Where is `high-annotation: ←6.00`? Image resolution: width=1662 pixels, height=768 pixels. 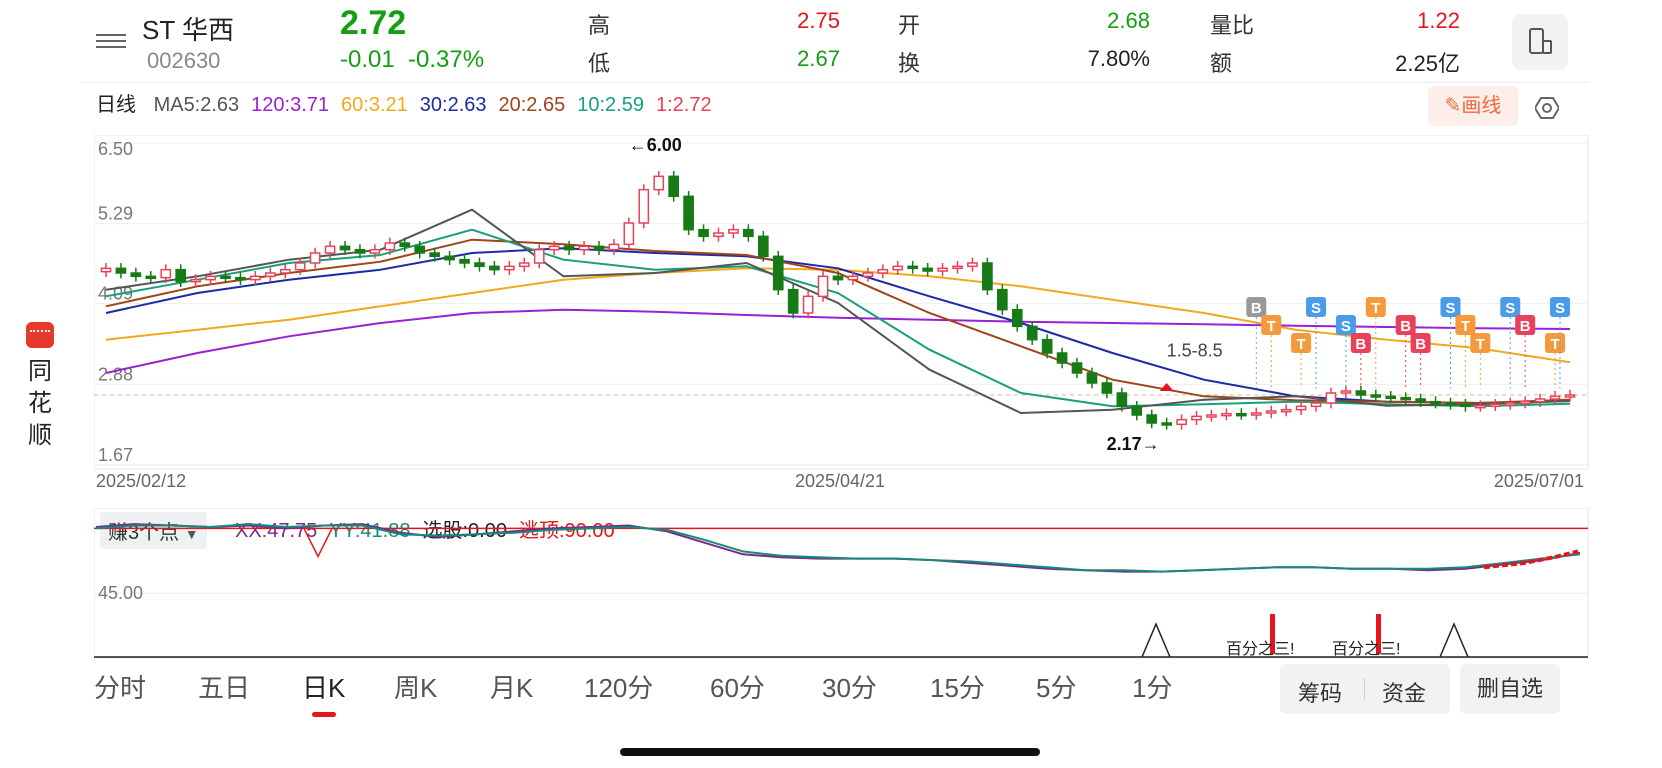
high-annotation: ←6.00 is located at coordinates (655, 145).